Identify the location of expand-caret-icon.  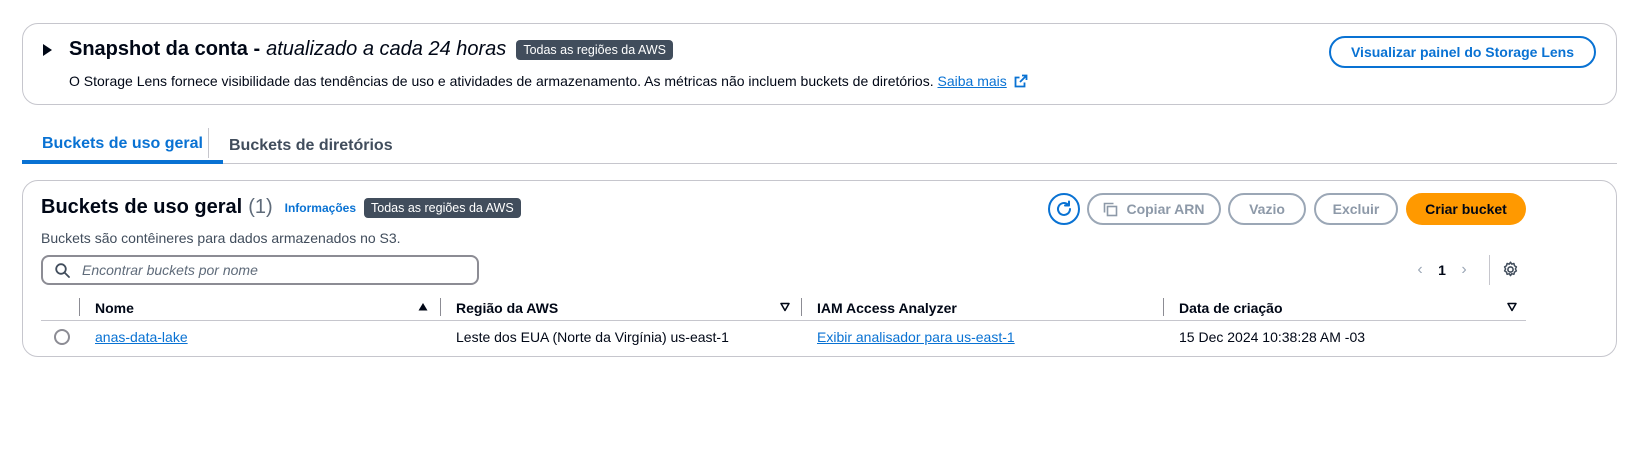
(47, 50).